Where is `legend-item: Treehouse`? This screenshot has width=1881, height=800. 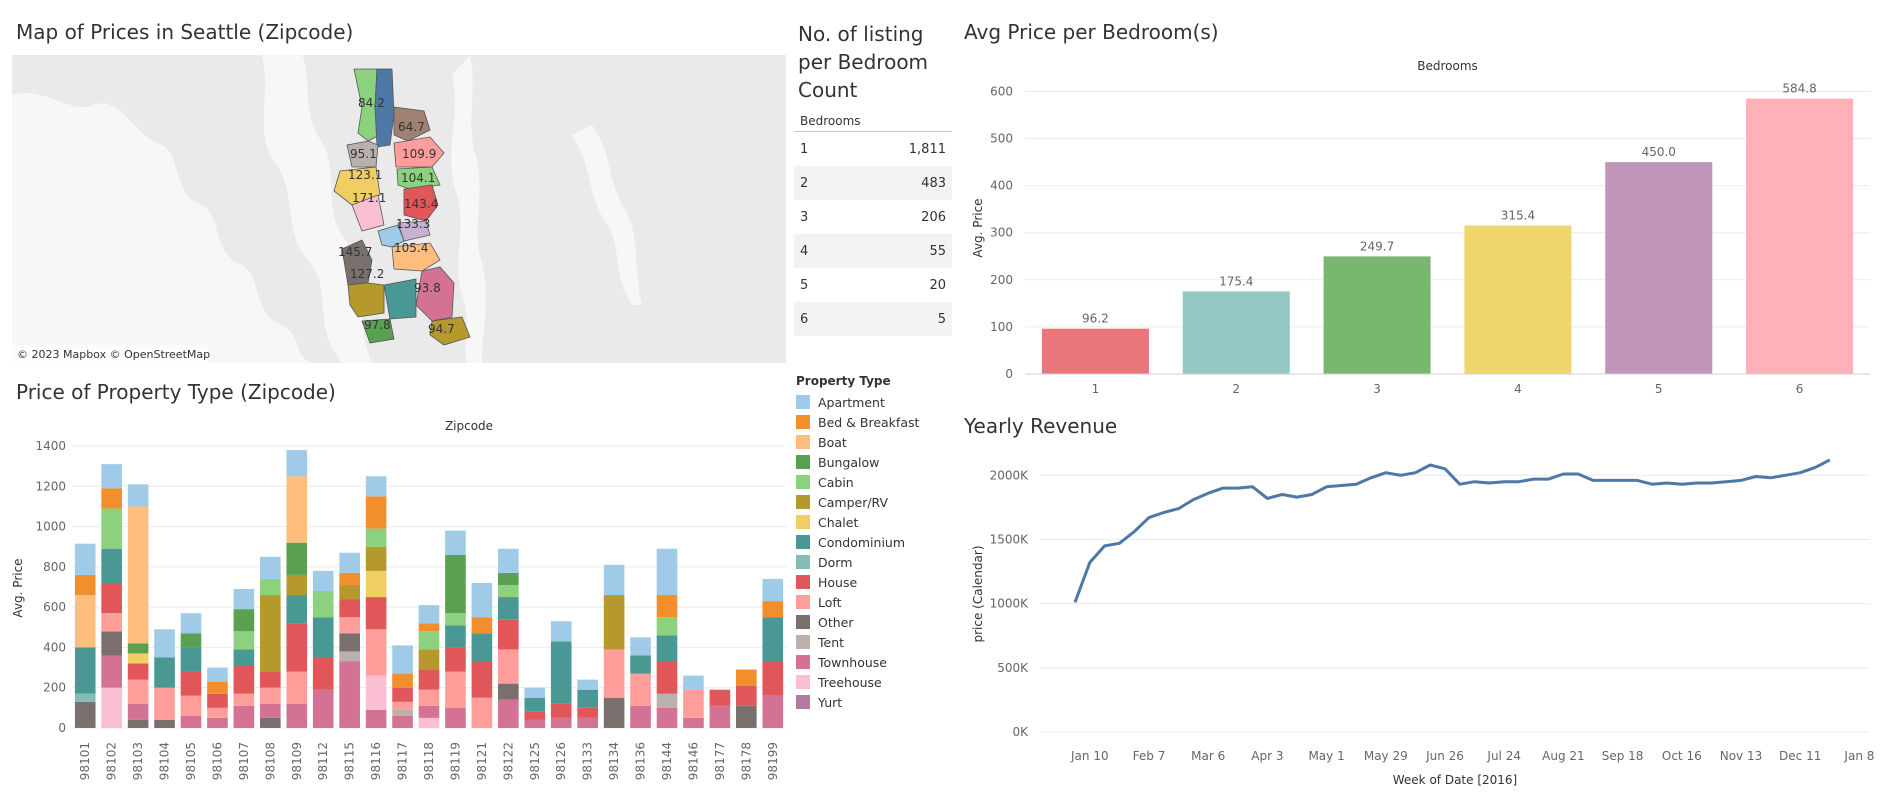
legend-item: Treehouse is located at coordinates (857, 682).